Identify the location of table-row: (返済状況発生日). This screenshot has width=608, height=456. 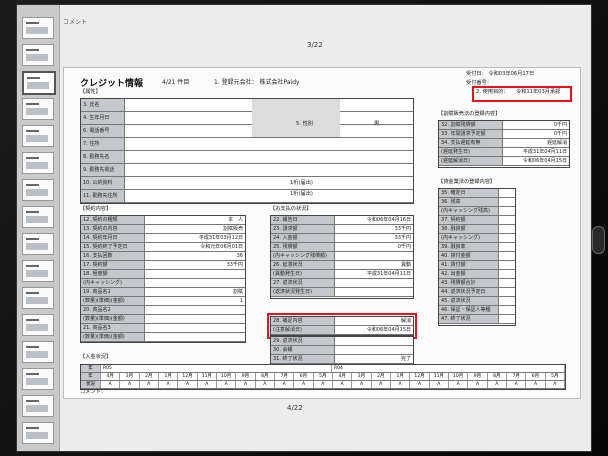
(342, 292).